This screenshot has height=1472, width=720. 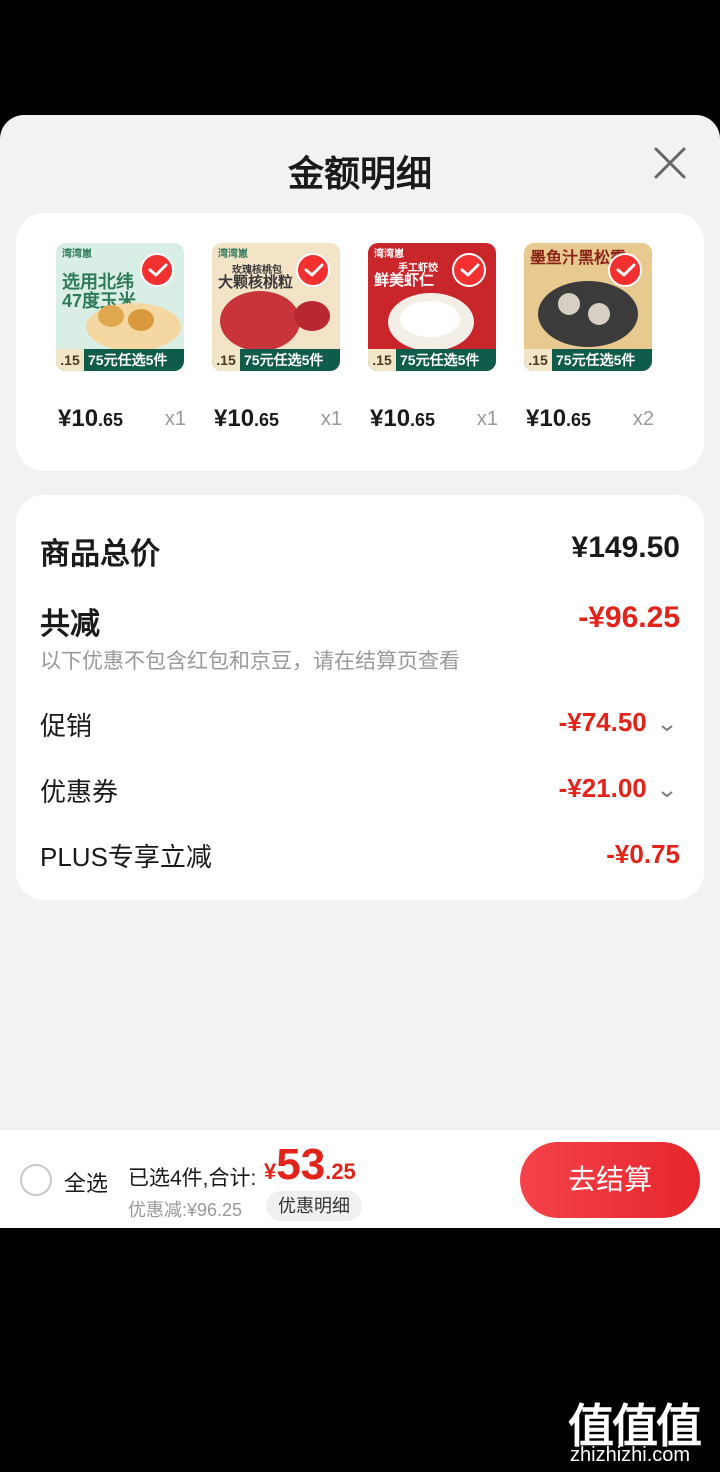 I want to click on checkout-bar: 全选 已选4件,合计: ¥53.25 优惠减:¥96.25 优惠明细 去结算, so click(x=360, y=1179).